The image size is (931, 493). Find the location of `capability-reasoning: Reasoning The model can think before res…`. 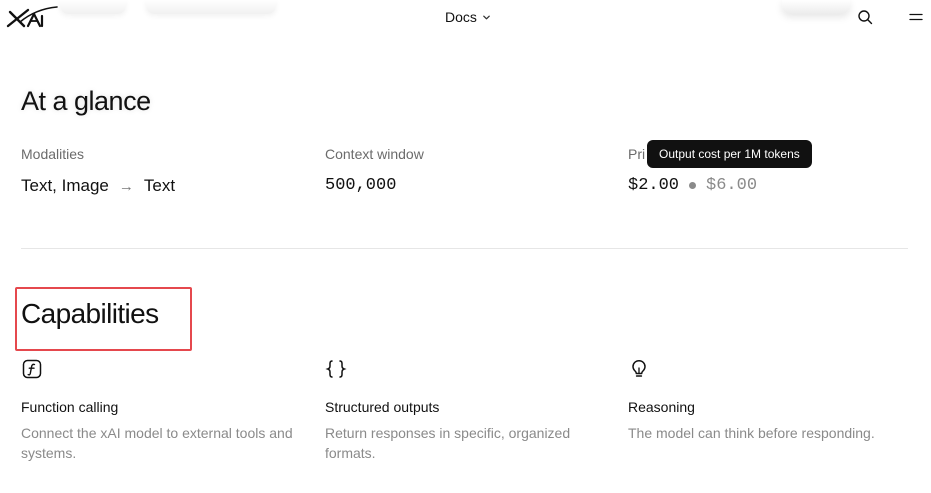

capability-reasoning: Reasoning The model can think before res… is located at coordinates (768, 400).